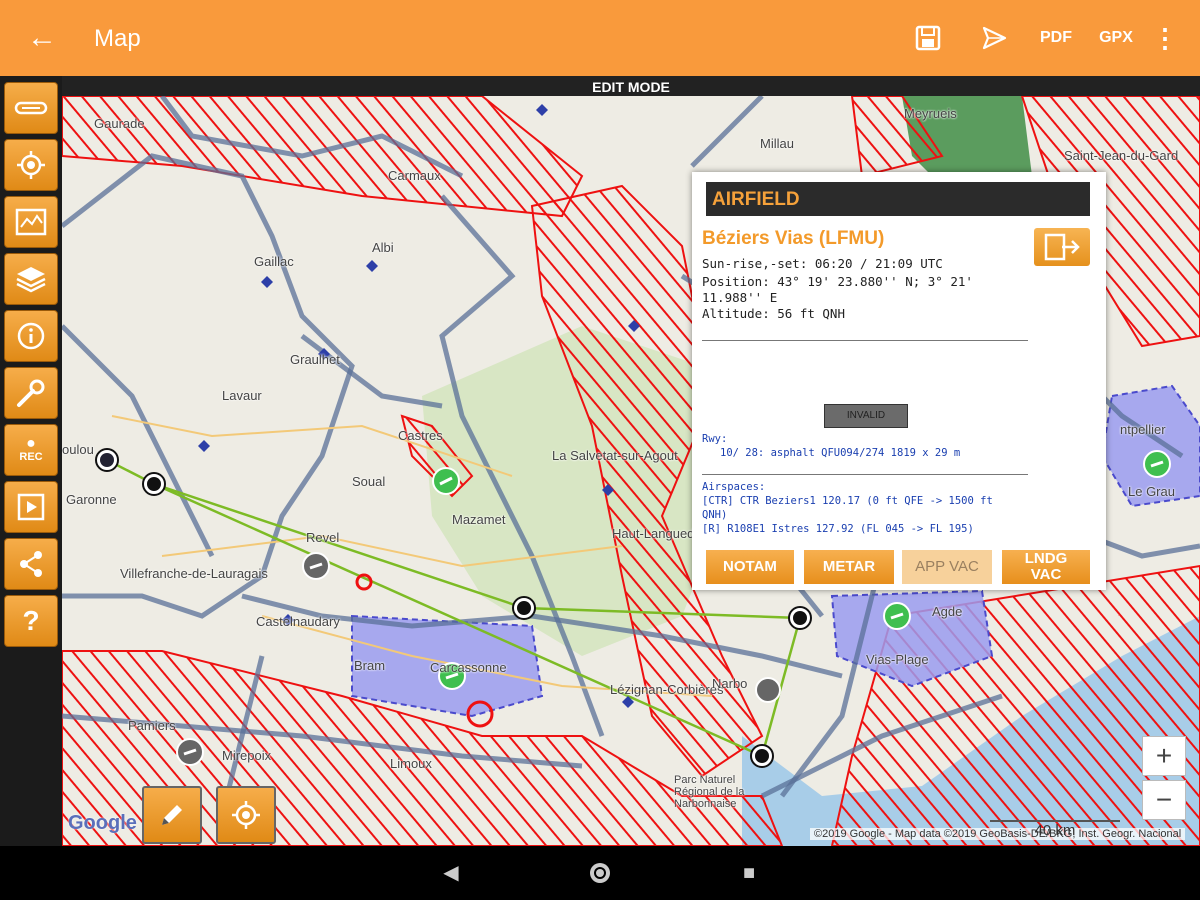 The image size is (1200, 900). I want to click on map-label: Villefranche-de-Lauragais, so click(194, 573).